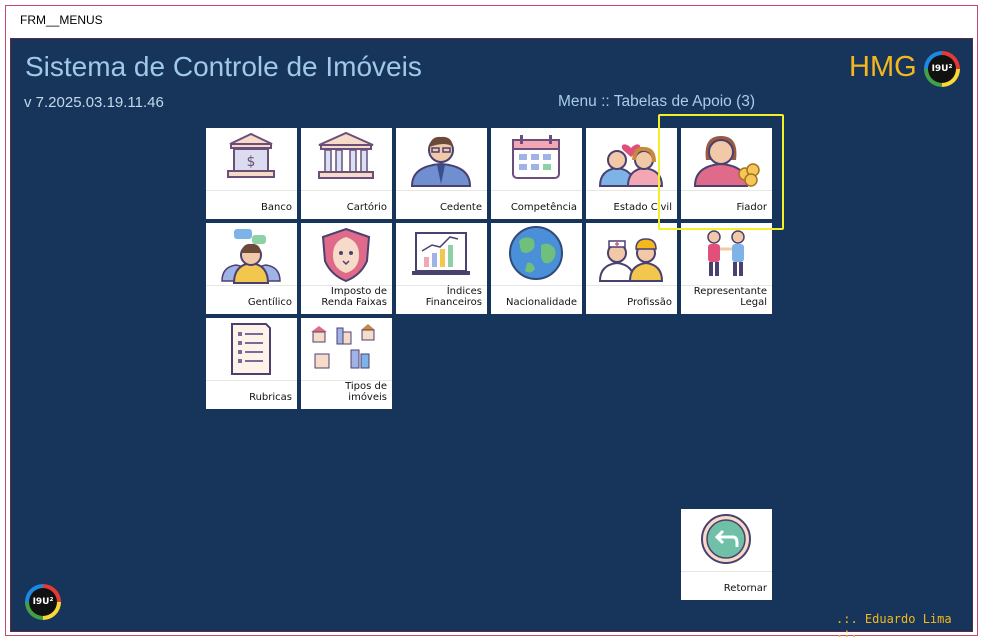 The height and width of the screenshot is (642, 983). What do you see at coordinates (366, 207) in the screenshot?
I see `tile-label: Cartório` at bounding box center [366, 207].